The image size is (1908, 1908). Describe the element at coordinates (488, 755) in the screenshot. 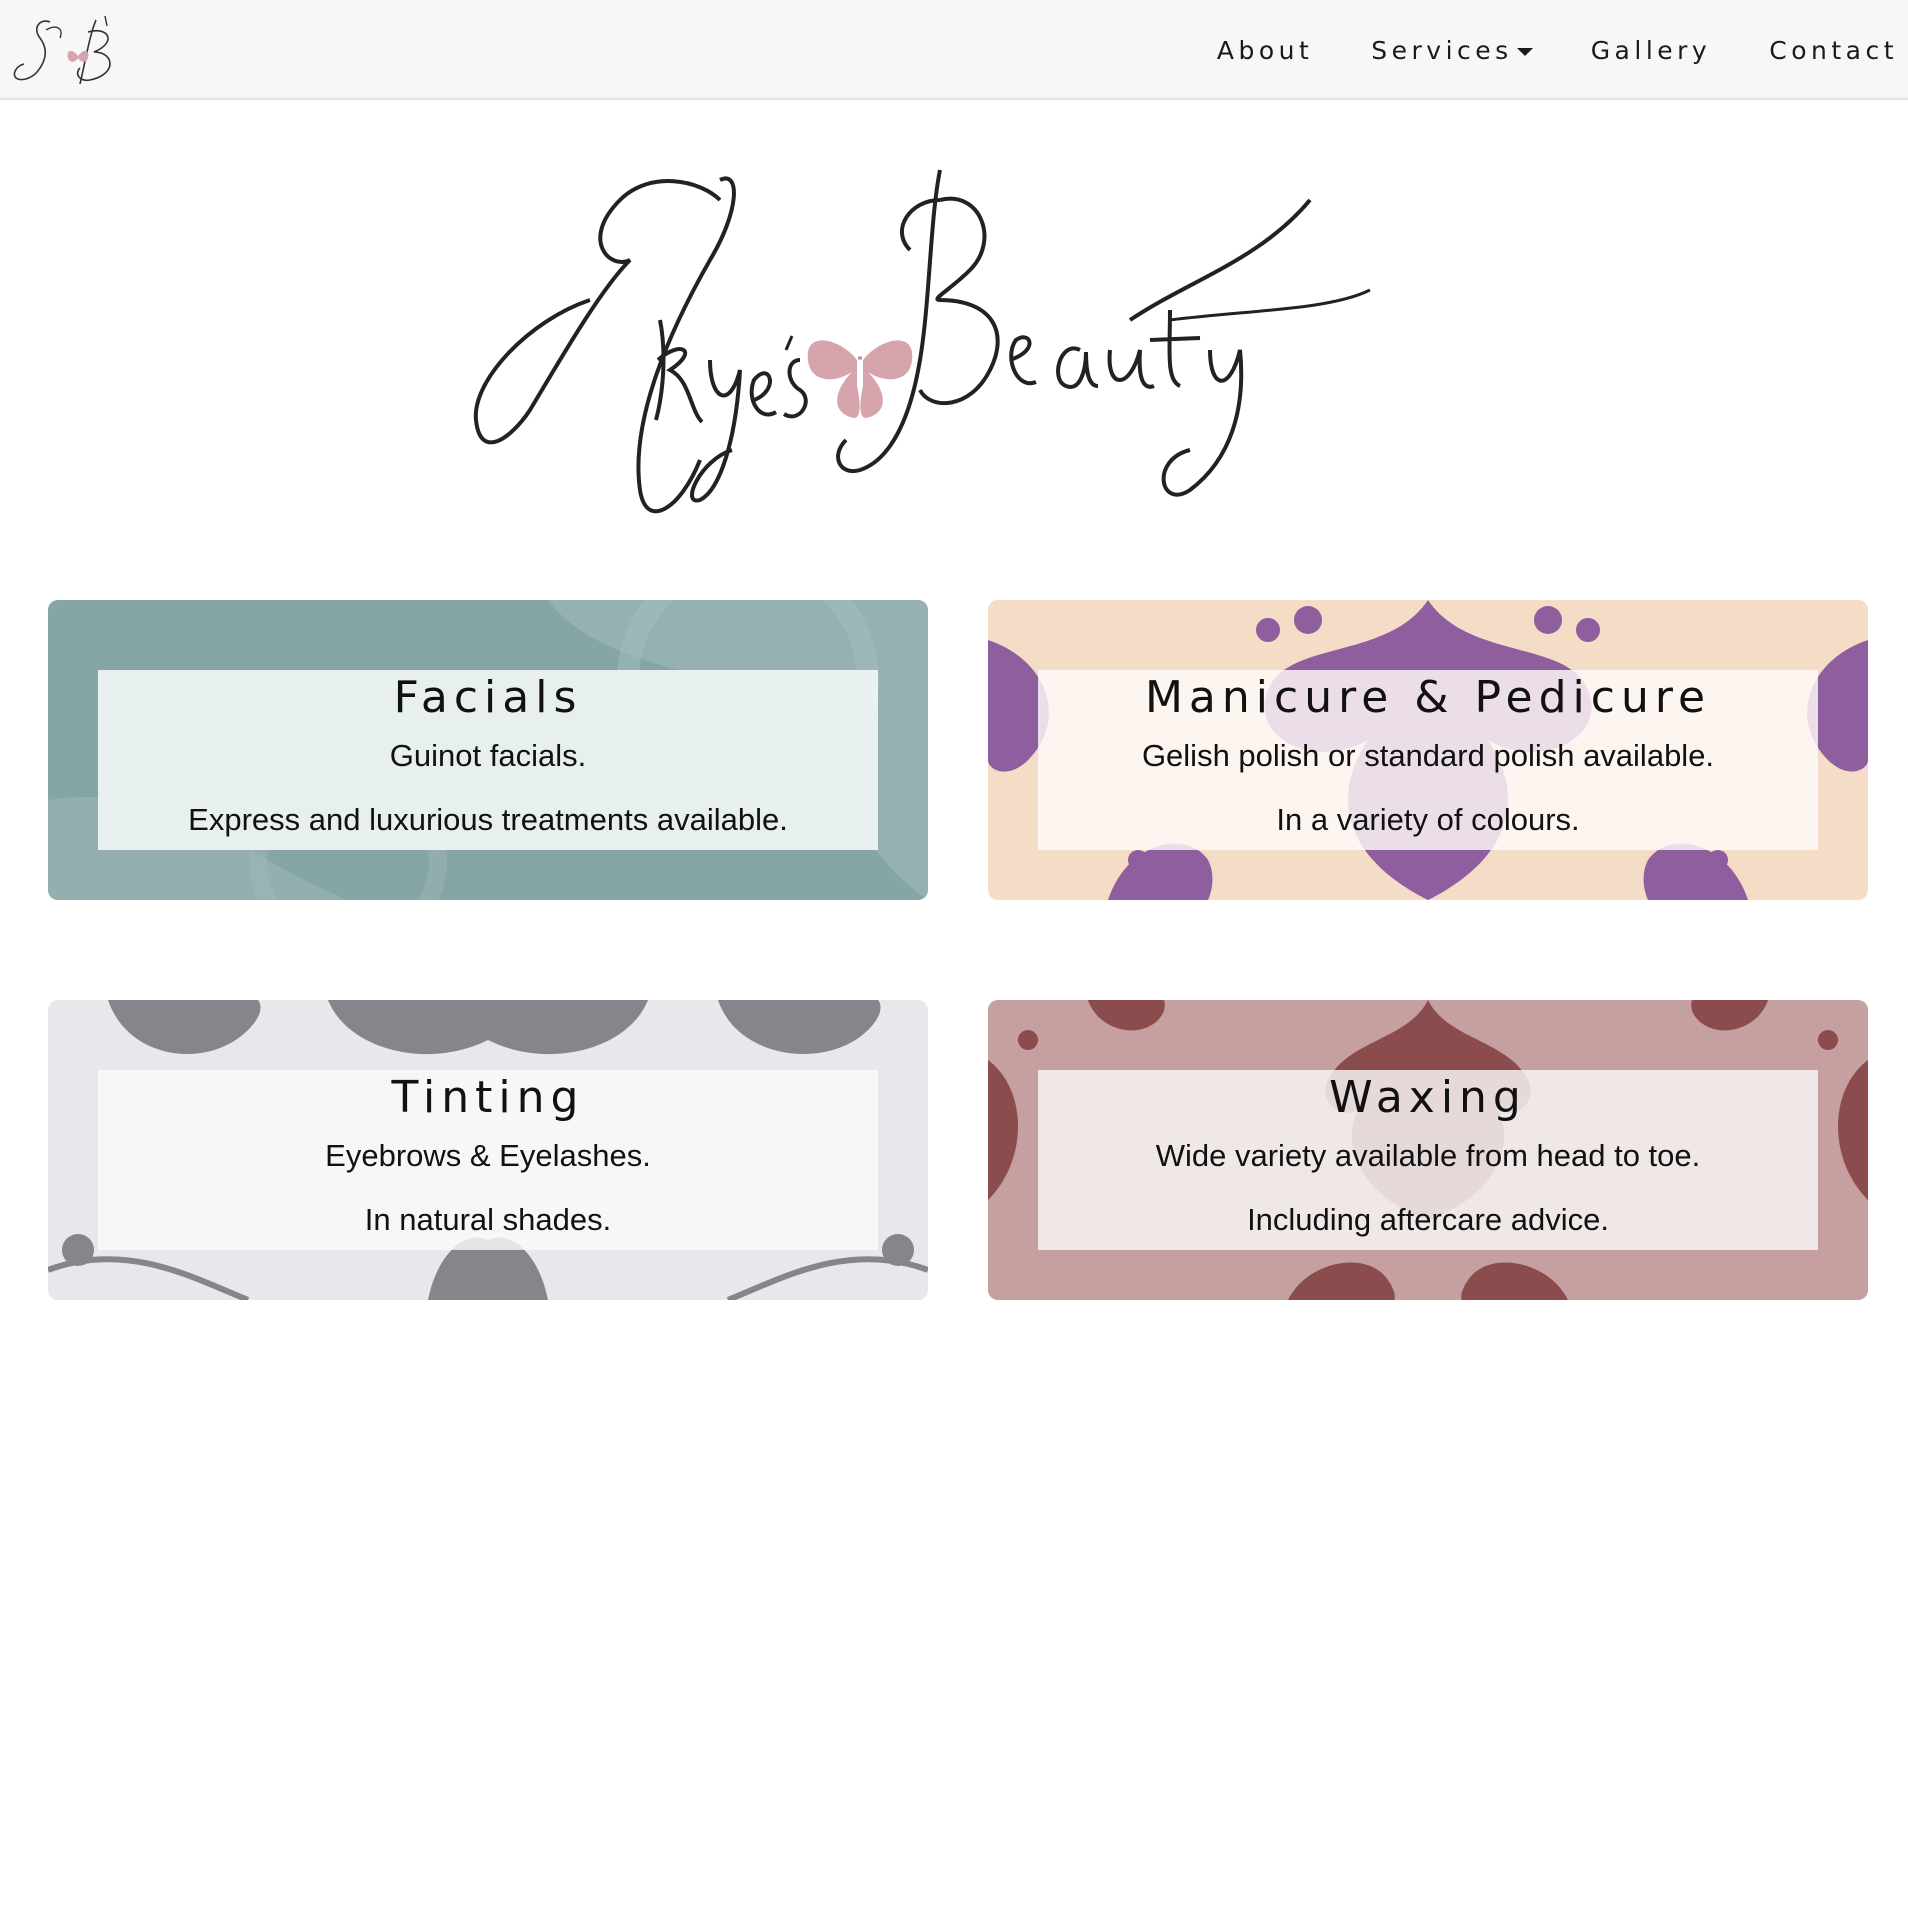

I see `card-text: Guinot facials.` at that location.